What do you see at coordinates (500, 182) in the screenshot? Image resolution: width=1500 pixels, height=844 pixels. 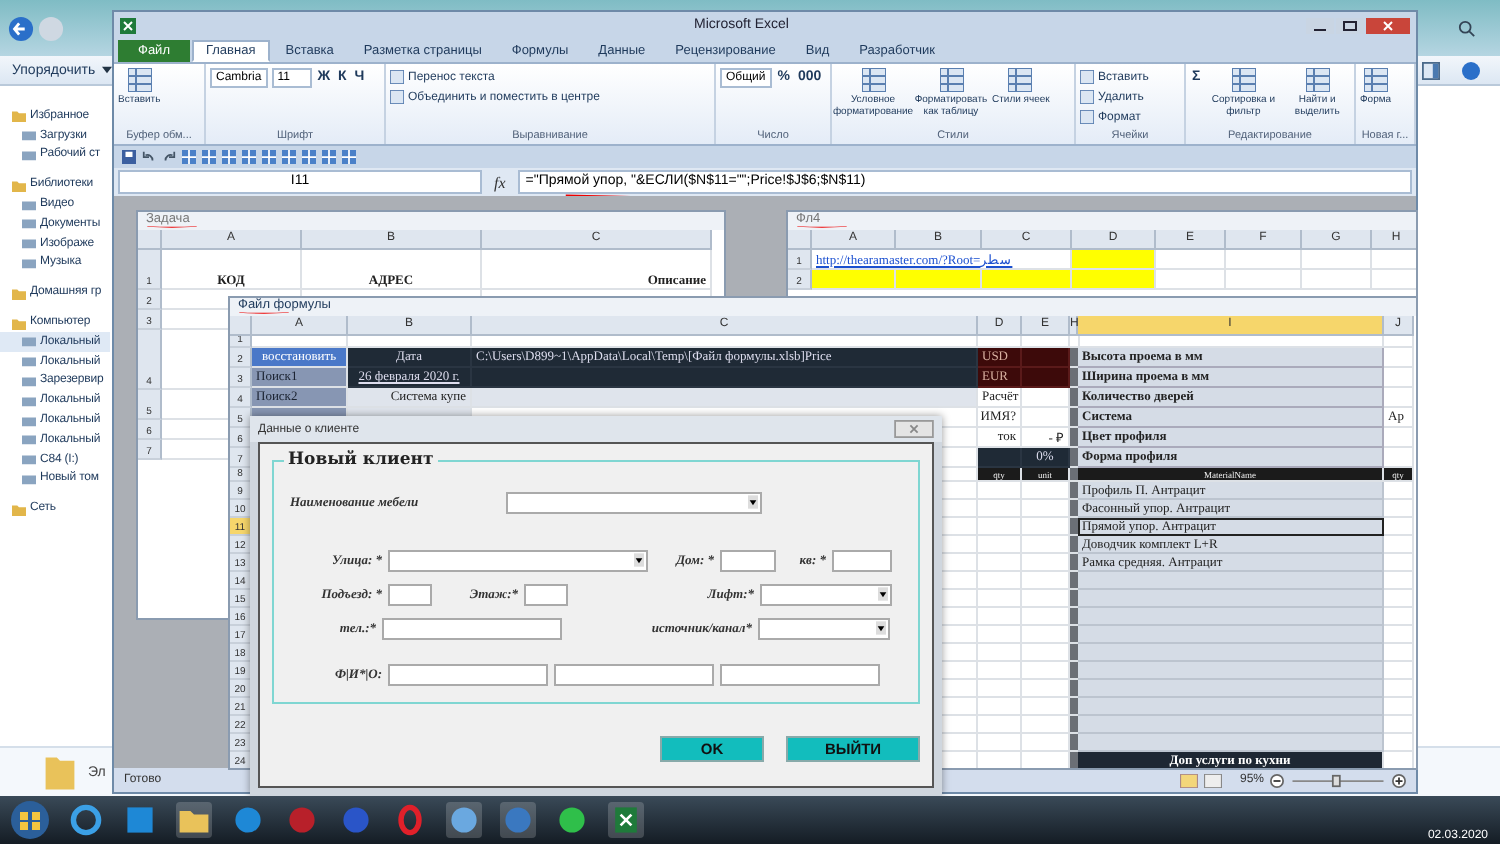 I see `function-button: fx` at bounding box center [500, 182].